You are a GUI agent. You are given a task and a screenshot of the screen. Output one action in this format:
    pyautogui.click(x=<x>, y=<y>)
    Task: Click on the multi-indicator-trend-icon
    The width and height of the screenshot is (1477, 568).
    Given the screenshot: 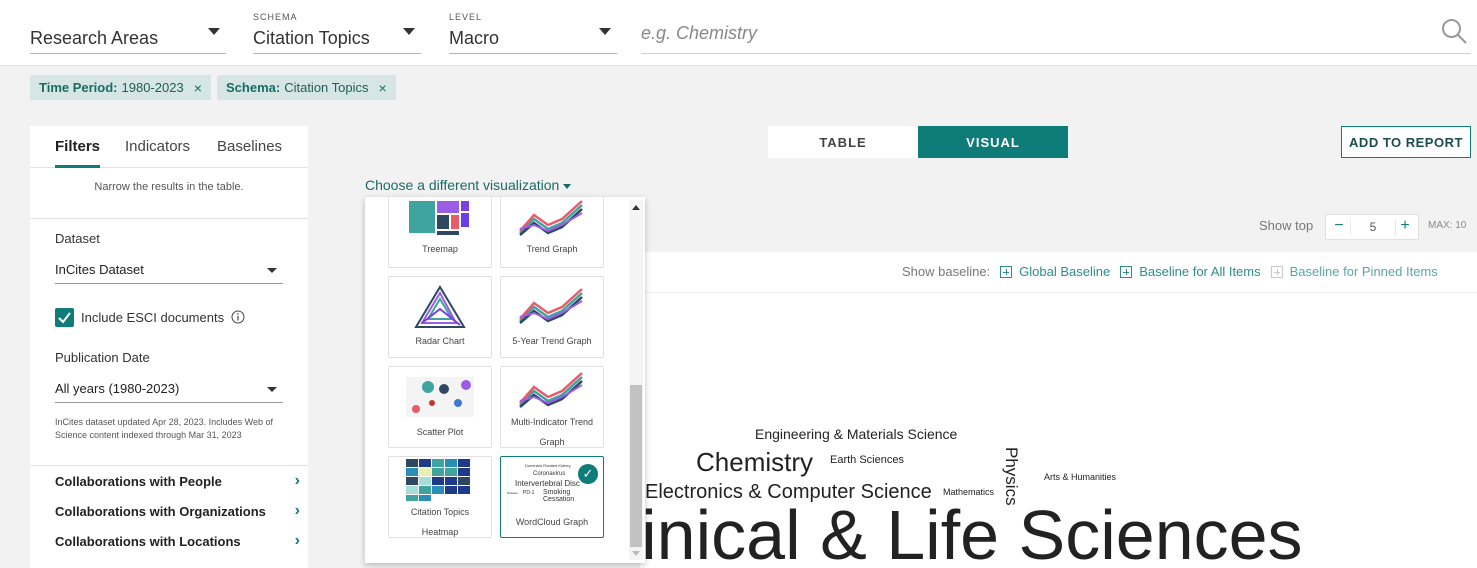 What is the action you would take?
    pyautogui.click(x=551, y=390)
    